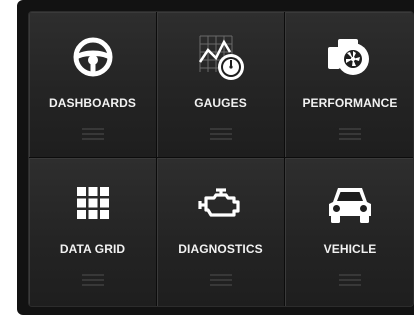  What do you see at coordinates (93, 85) in the screenshot?
I see `dashboards-tile: DASHBOARDS` at bounding box center [93, 85].